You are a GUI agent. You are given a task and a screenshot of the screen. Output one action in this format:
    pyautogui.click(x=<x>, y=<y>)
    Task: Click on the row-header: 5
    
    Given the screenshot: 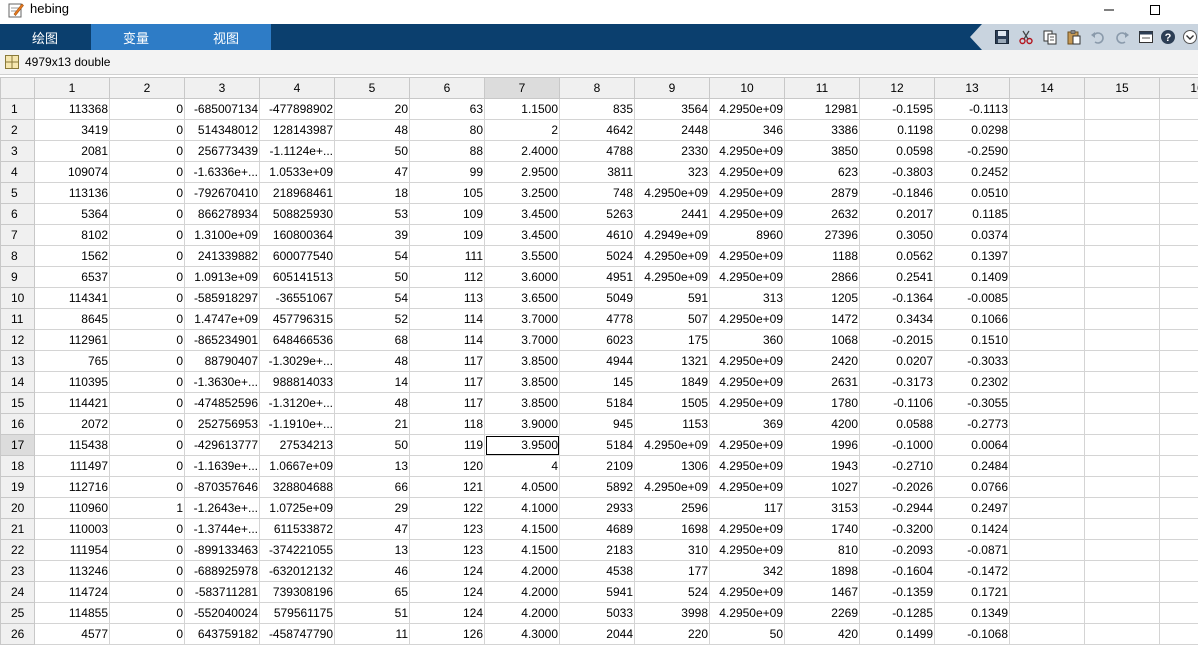 What is the action you would take?
    pyautogui.click(x=17, y=193)
    